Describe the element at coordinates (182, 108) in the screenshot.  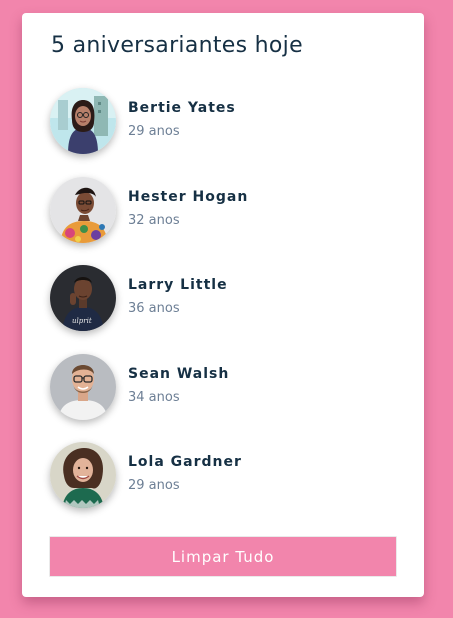
I see `person-name: Bertie Yates` at that location.